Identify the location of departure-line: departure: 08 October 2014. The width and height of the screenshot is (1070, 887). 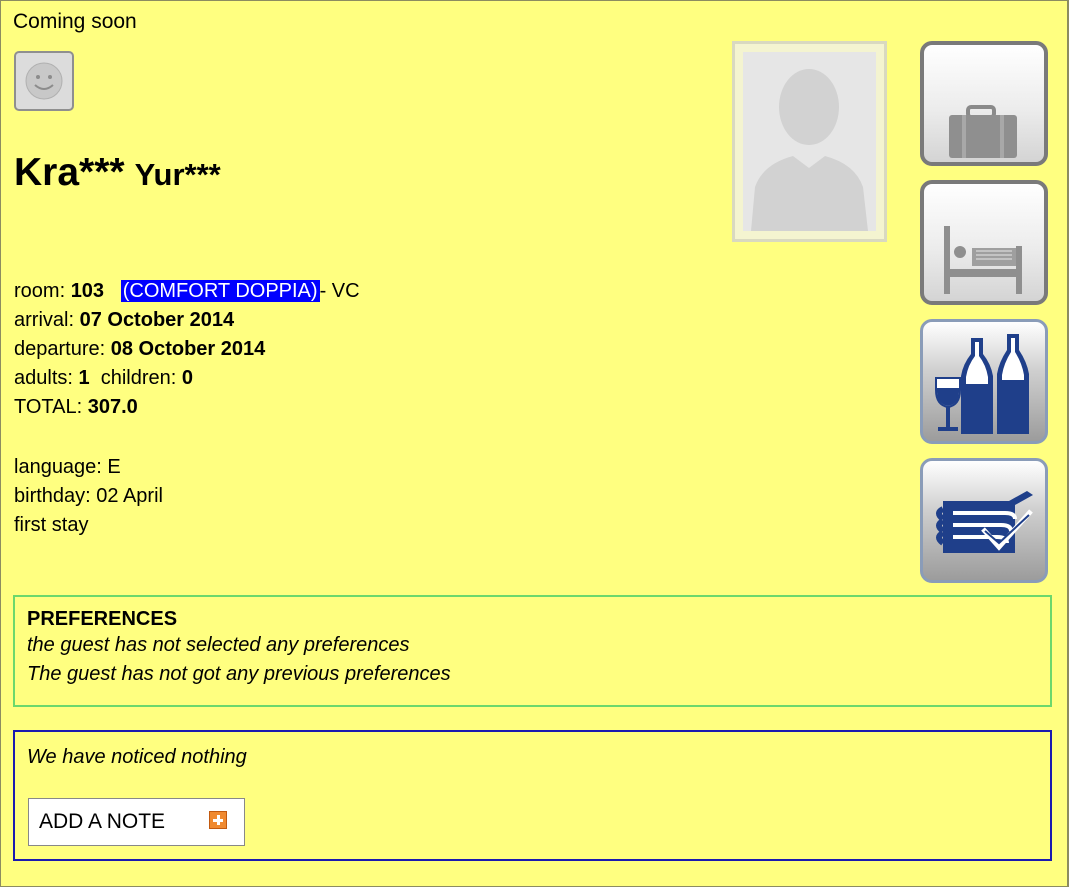
(187, 349).